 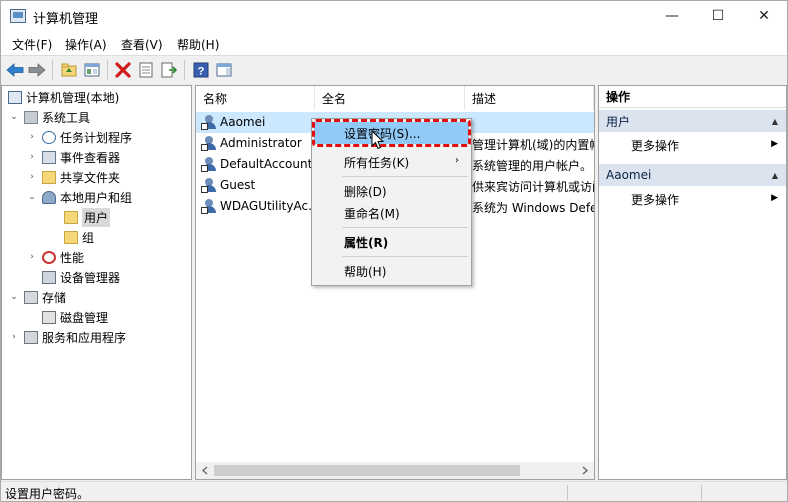 I want to click on user-description: 管理计算机(域)的内置帐户, so click(x=533, y=145).